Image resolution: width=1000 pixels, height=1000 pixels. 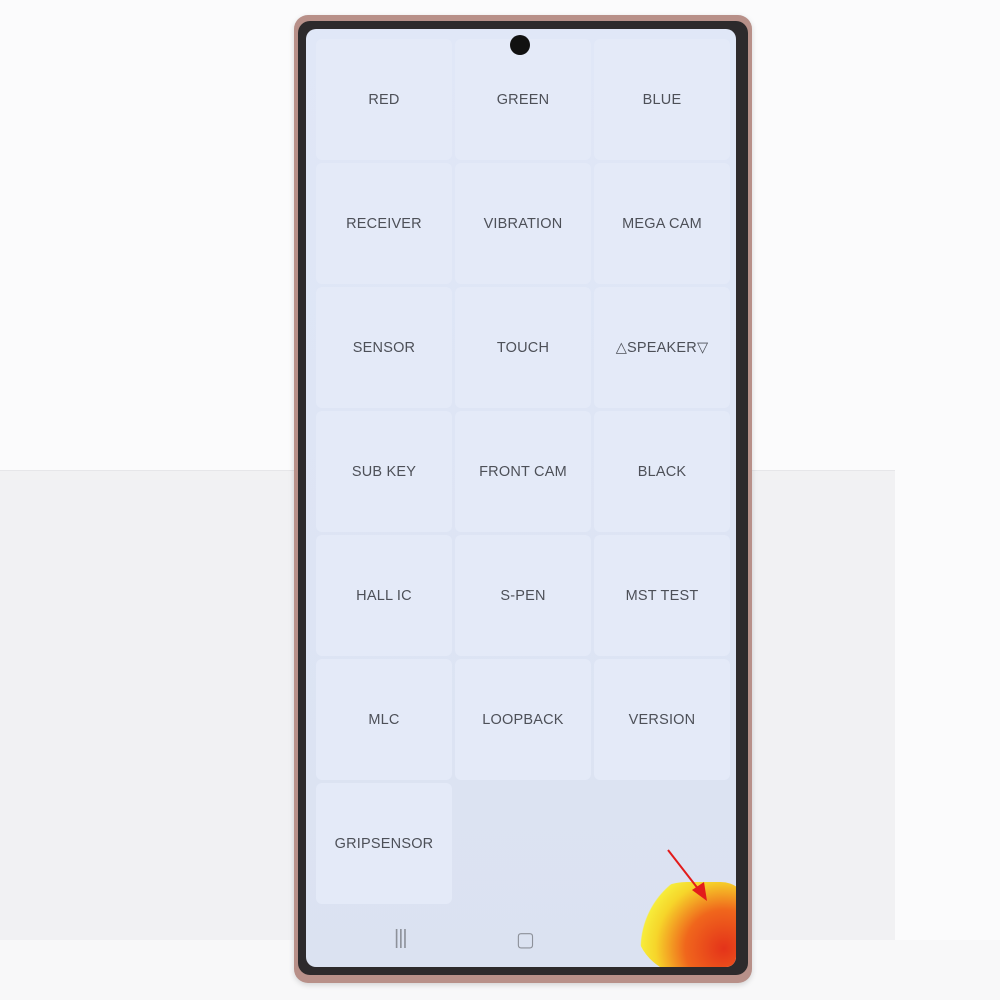 I want to click on test-item-mst-test: MST TEST, so click(x=662, y=595).